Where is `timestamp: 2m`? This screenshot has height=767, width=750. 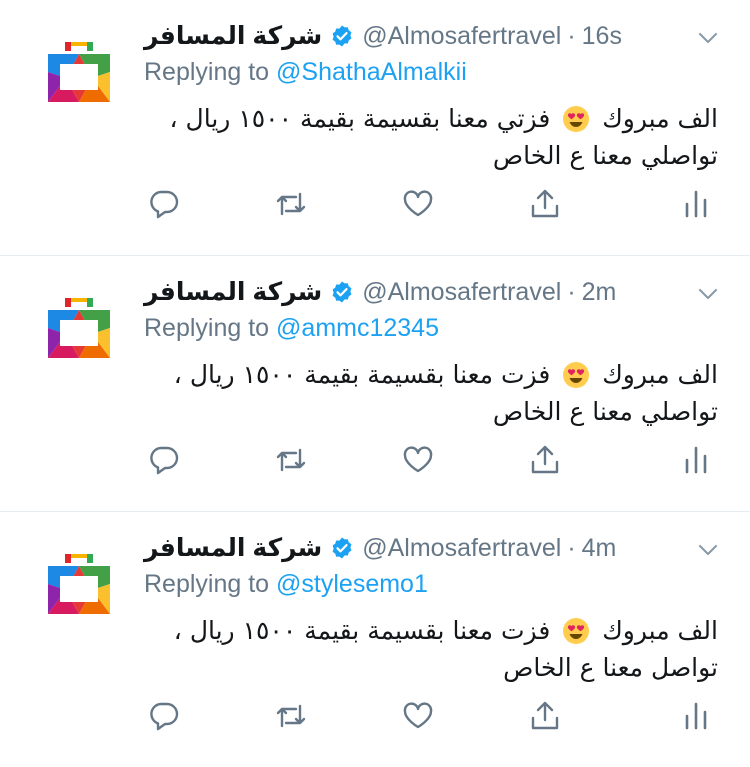
timestamp: 2m is located at coordinates (599, 292).